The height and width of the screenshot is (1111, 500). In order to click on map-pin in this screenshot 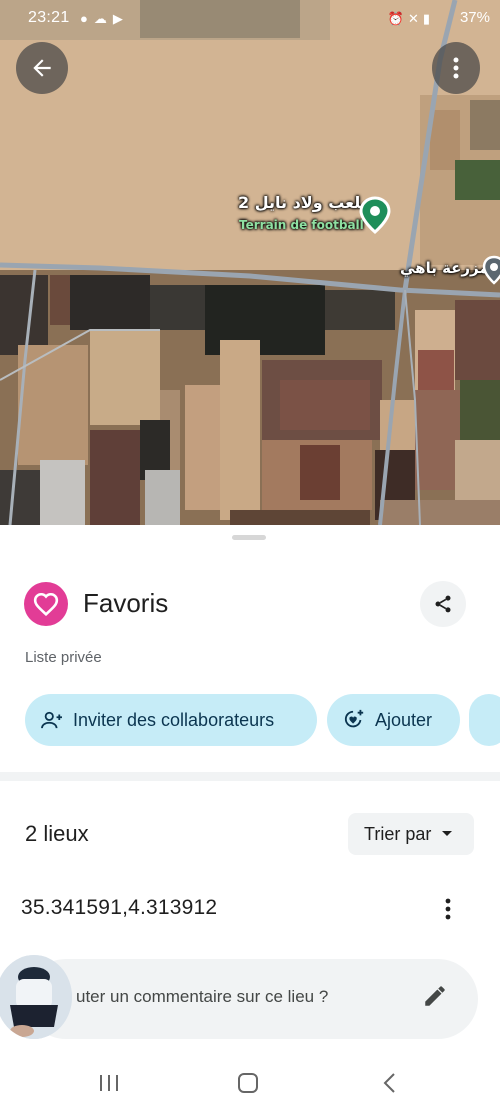, I will do `click(375, 217)`.